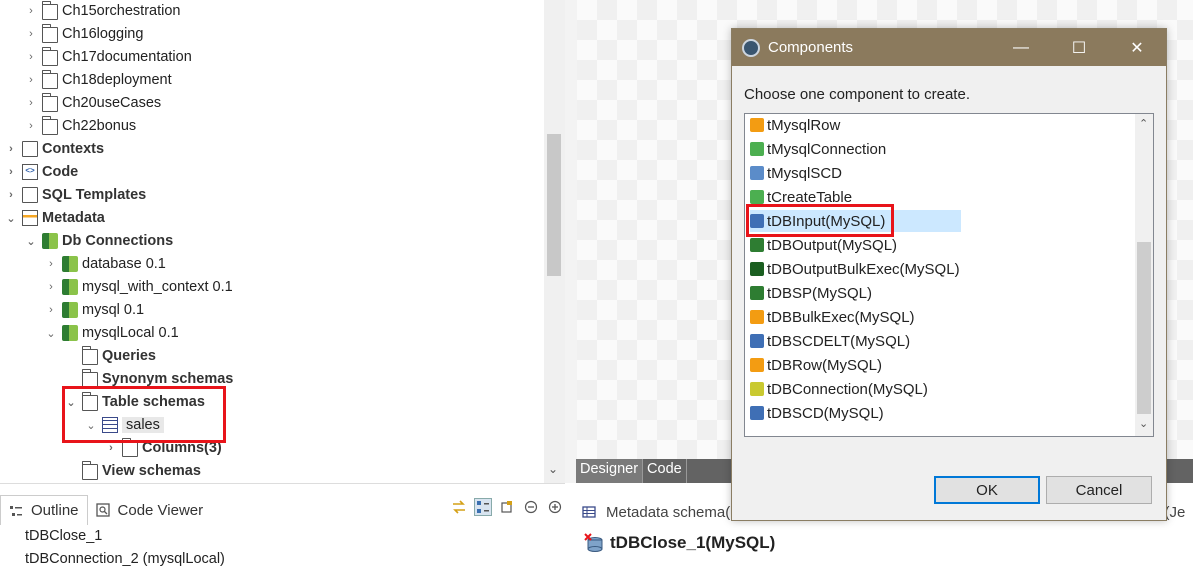 The height and width of the screenshot is (567, 1193). What do you see at coordinates (610, 471) in the screenshot?
I see `tab-designer: Designer` at bounding box center [610, 471].